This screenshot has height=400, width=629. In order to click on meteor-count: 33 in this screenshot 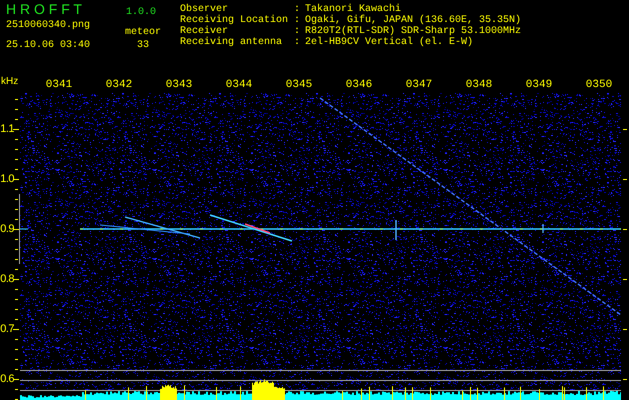, I will do `click(142, 45)`.